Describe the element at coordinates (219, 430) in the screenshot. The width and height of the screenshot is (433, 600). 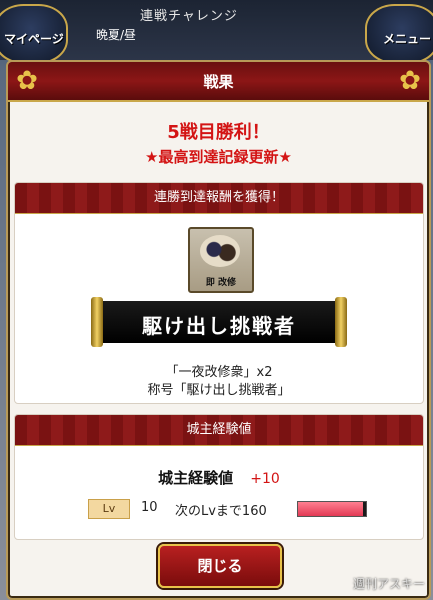
I see `exp-header: 城主経験値` at that location.